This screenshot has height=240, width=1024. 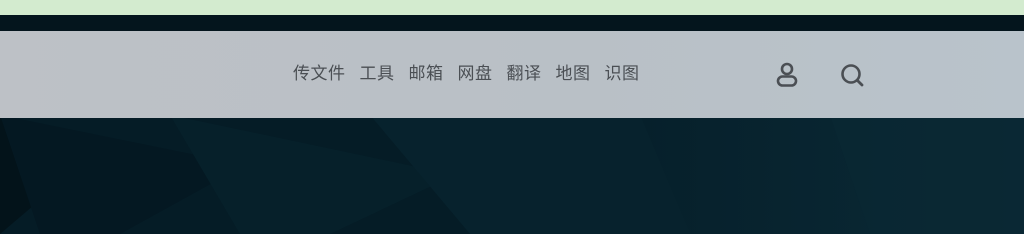 I want to click on nav-links: 传文件 工具 邮箱 网盘 翻译 地图 识图, so click(x=466, y=74).